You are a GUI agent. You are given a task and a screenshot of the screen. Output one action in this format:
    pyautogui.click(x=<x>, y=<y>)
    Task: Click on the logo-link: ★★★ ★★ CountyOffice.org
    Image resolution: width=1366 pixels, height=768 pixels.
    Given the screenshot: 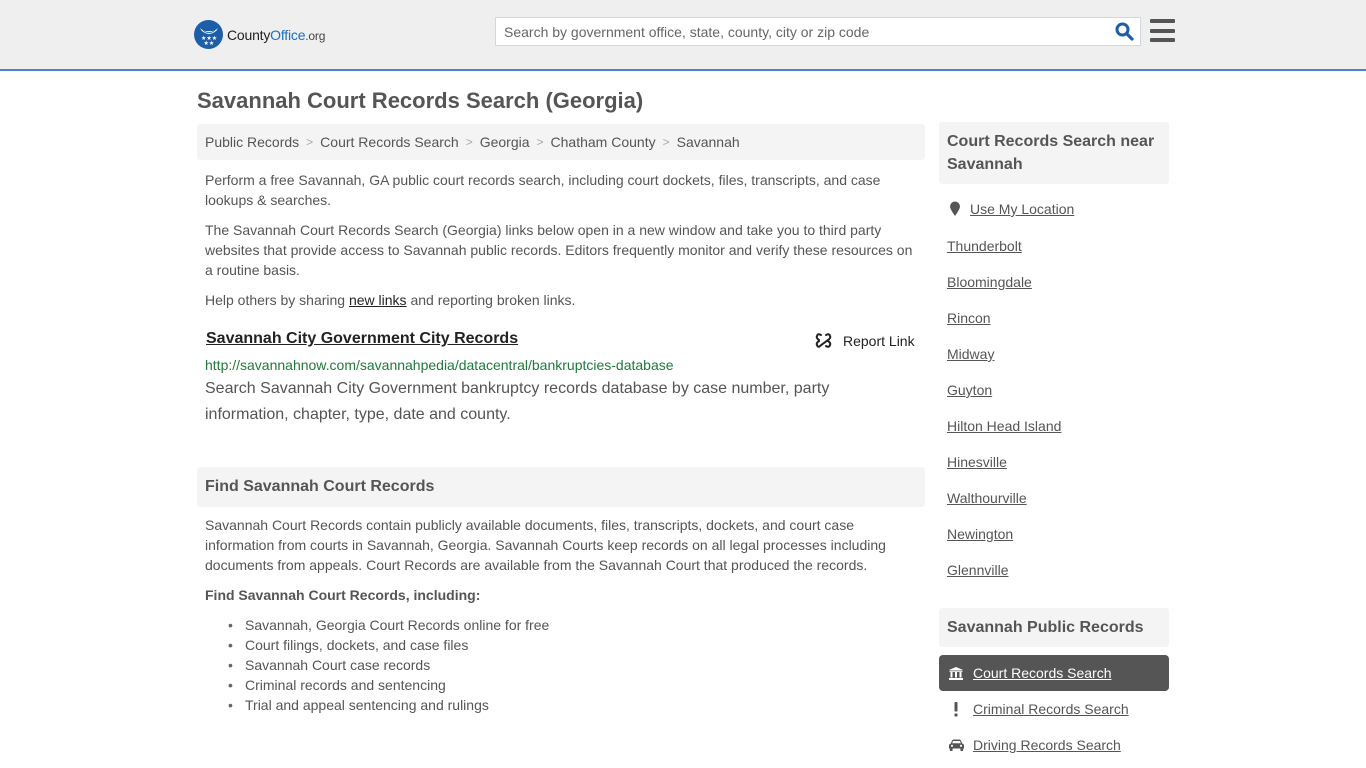 What is the action you would take?
    pyautogui.click(x=259, y=34)
    